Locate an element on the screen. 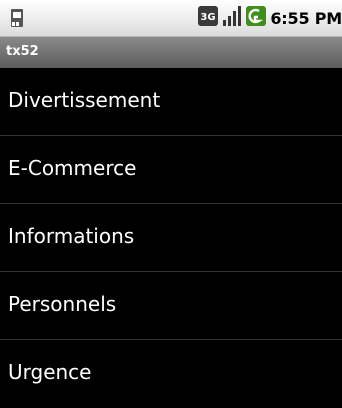 This screenshot has width=342, height=408. battery-icon is located at coordinates (256, 18).